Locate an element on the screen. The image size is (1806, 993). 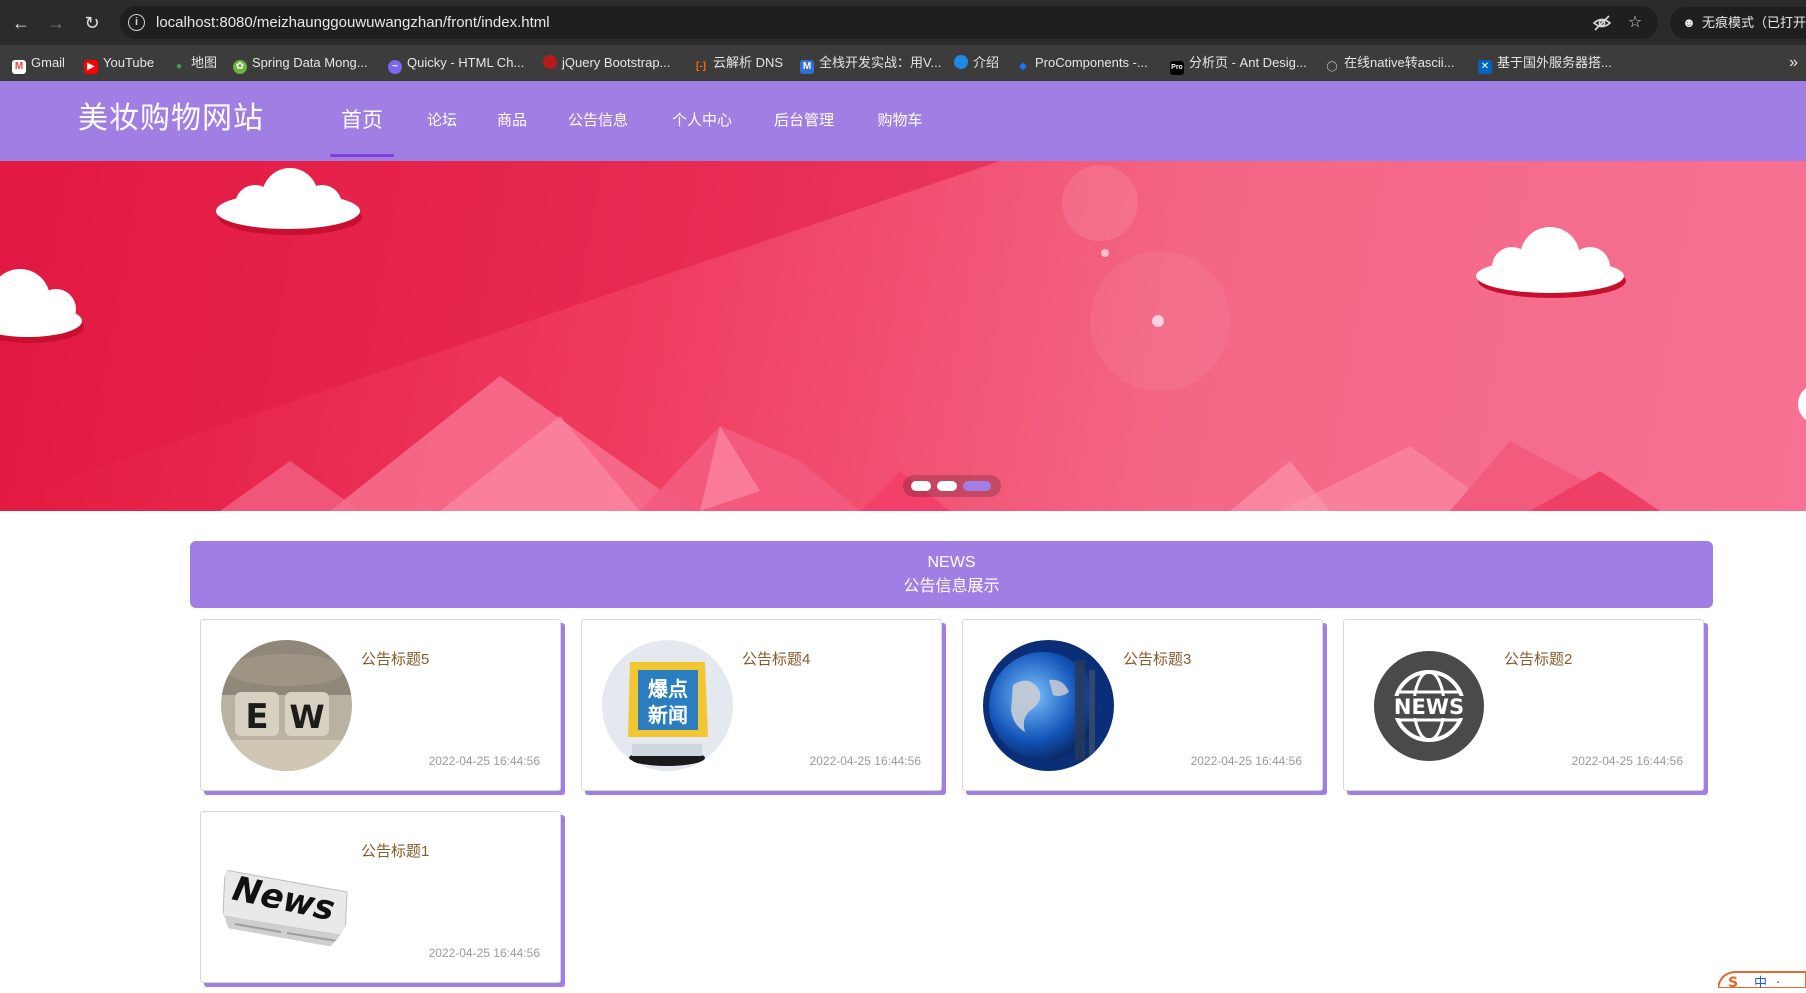
svg-text: S is located at coordinates (1733, 981).